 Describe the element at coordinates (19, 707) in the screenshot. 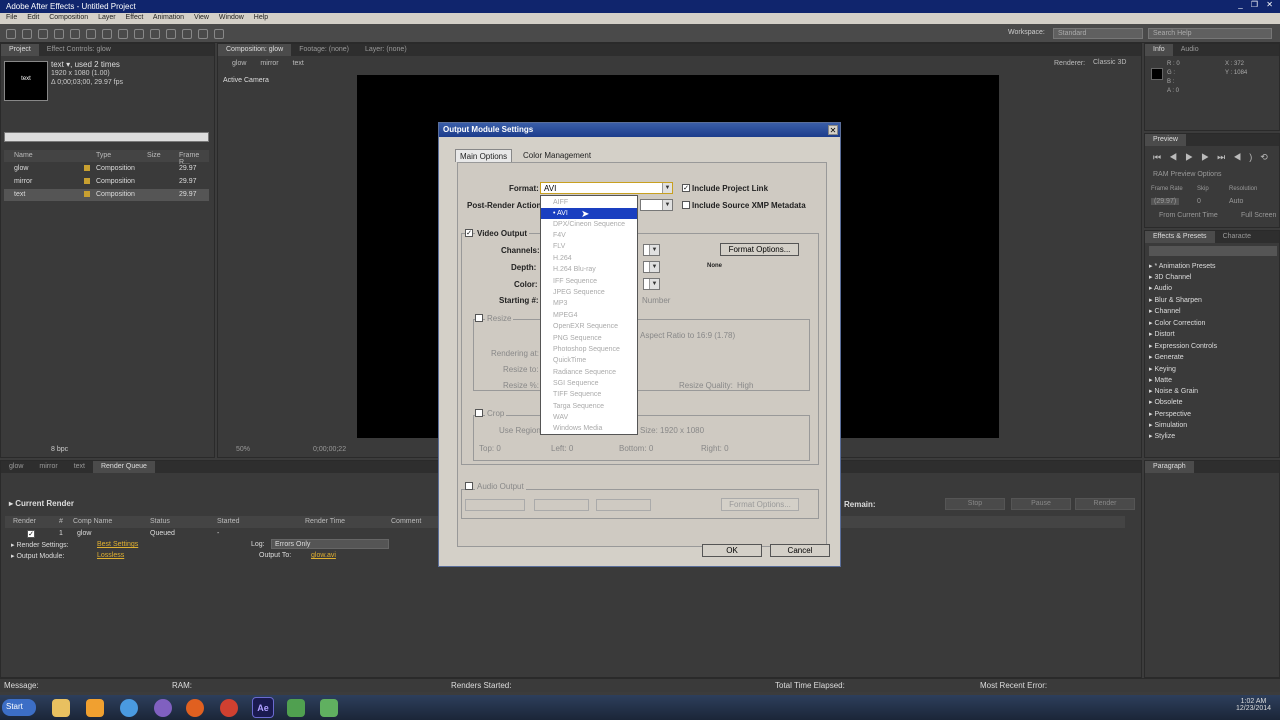

I see `start-button: Start` at that location.